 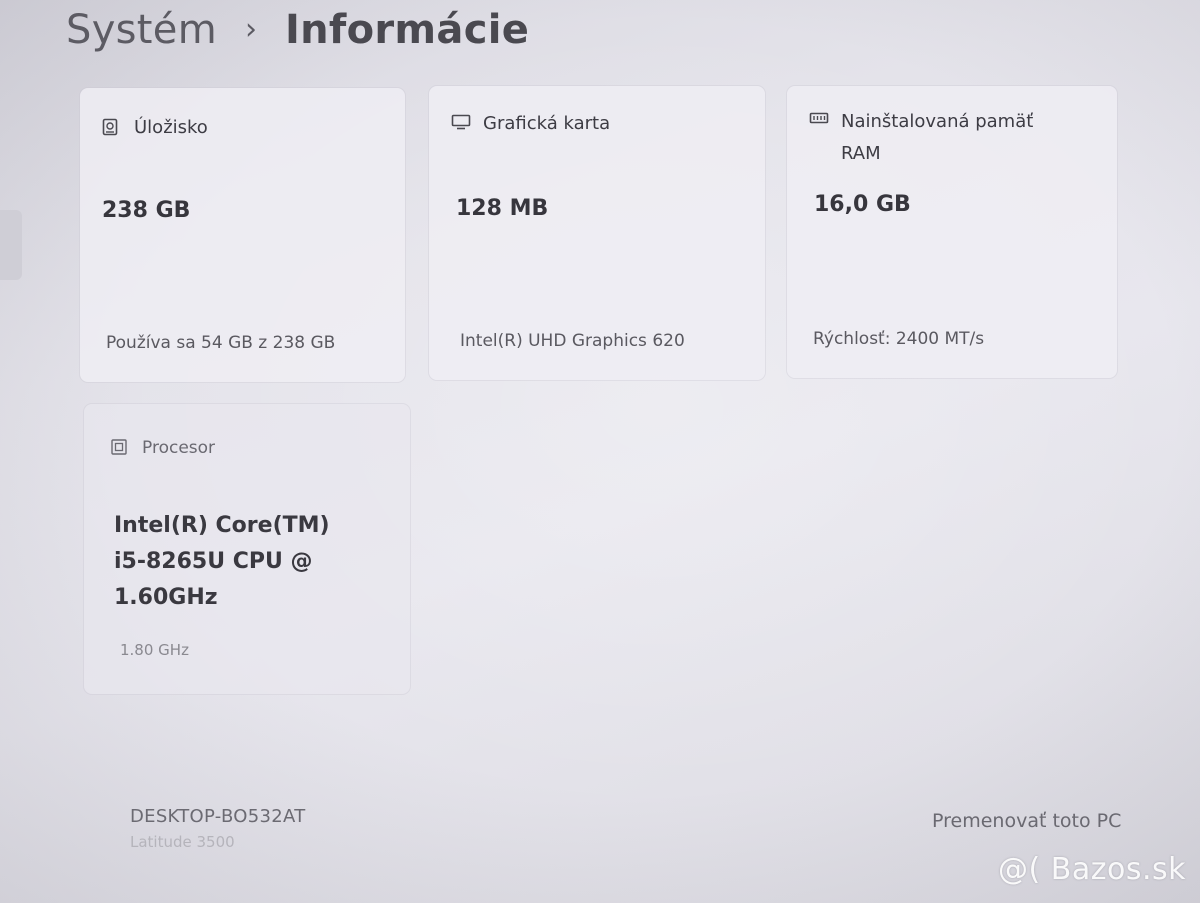 What do you see at coordinates (119, 446) in the screenshot?
I see `processor-icon` at bounding box center [119, 446].